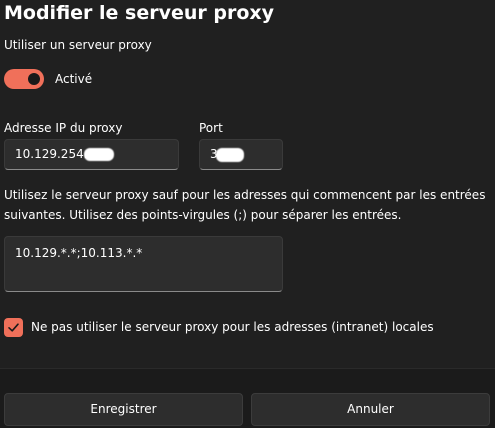 This screenshot has height=428, width=495. Describe the element at coordinates (74, 79) in the screenshot. I see `toggle-state-label: Activé` at that location.